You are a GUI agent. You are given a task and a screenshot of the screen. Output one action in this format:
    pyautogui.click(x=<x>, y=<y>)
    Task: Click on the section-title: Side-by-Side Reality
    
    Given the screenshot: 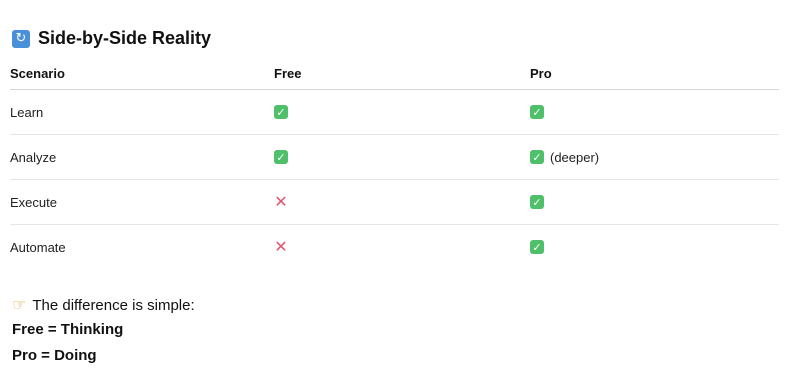 What is the action you would take?
    pyautogui.click(x=125, y=38)
    